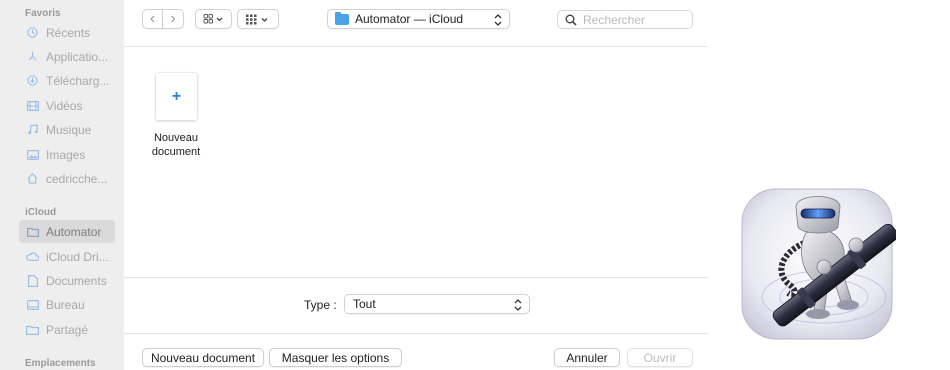 This screenshot has height=370, width=950. I want to click on location-label: Automator — iCloud, so click(409, 19).